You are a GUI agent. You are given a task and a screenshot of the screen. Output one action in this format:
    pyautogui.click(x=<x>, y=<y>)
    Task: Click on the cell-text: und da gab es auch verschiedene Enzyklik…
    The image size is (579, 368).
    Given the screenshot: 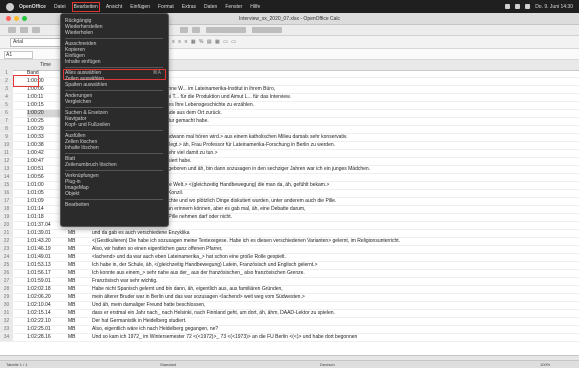 What is the action you would take?
    pyautogui.click(x=332, y=233)
    